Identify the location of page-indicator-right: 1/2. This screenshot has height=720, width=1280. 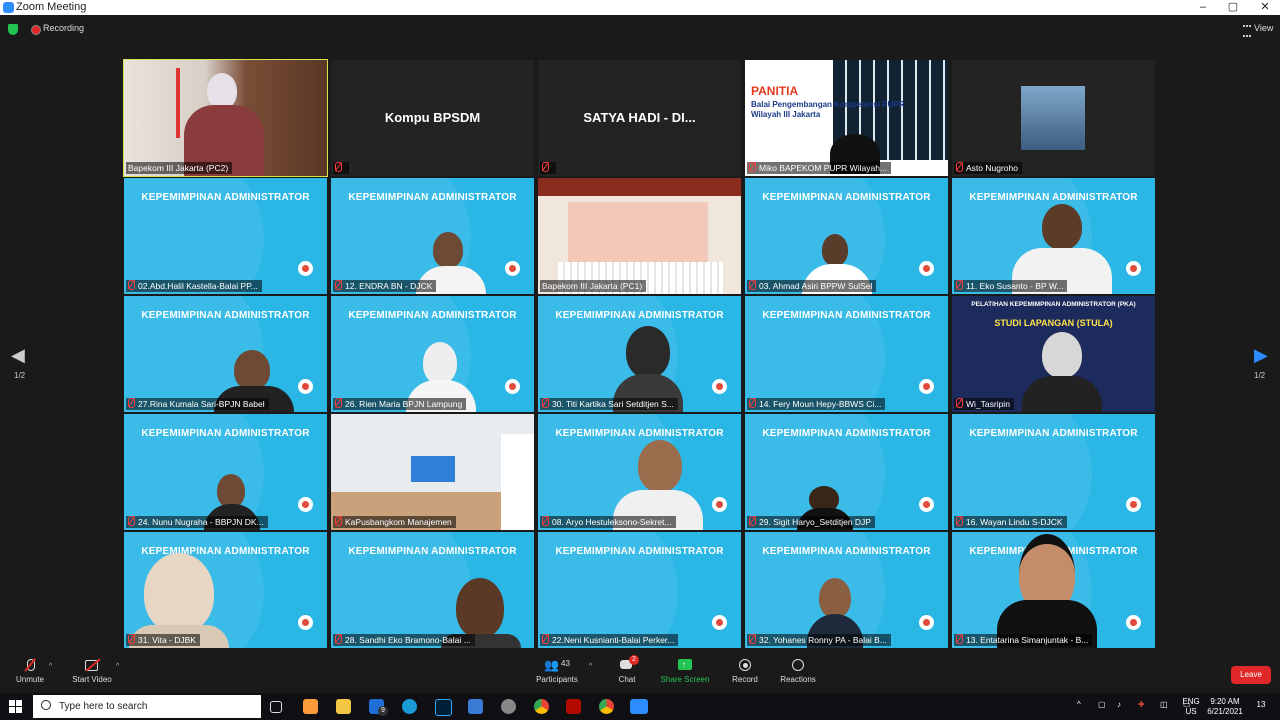
(1260, 375).